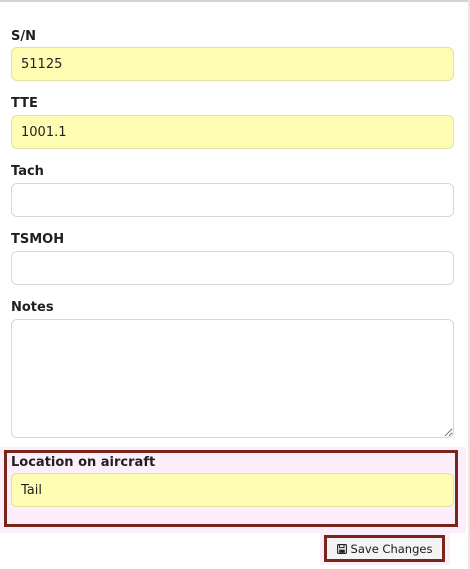 This screenshot has height=569, width=470. What do you see at coordinates (232, 64) in the screenshot?
I see `serial-number-input` at bounding box center [232, 64].